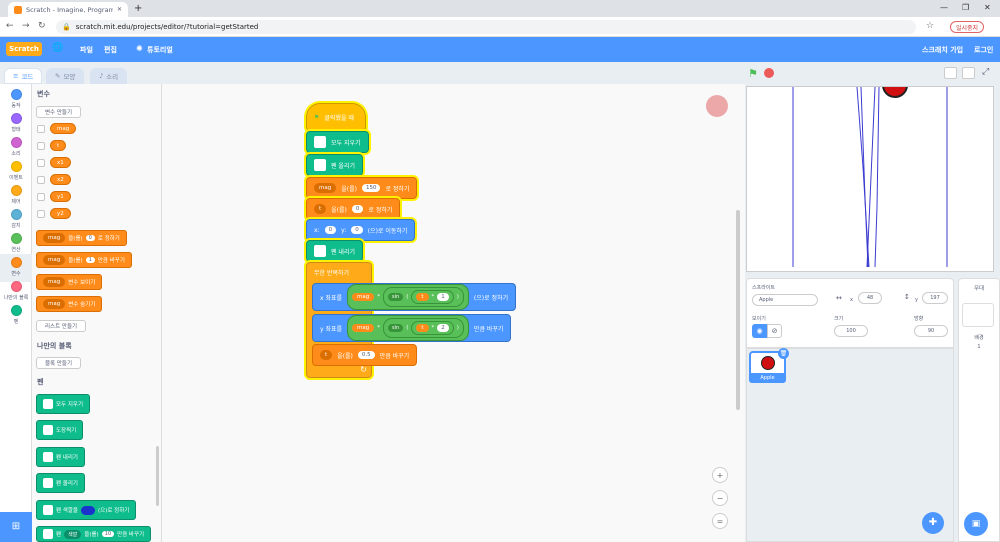  I want to click on close-window-button: ✕, so click(987, 7).